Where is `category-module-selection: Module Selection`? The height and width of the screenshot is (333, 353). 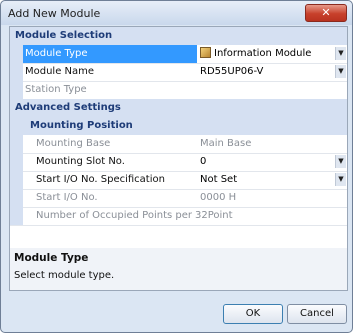
category-module-selection: Module Selection is located at coordinates (178, 36).